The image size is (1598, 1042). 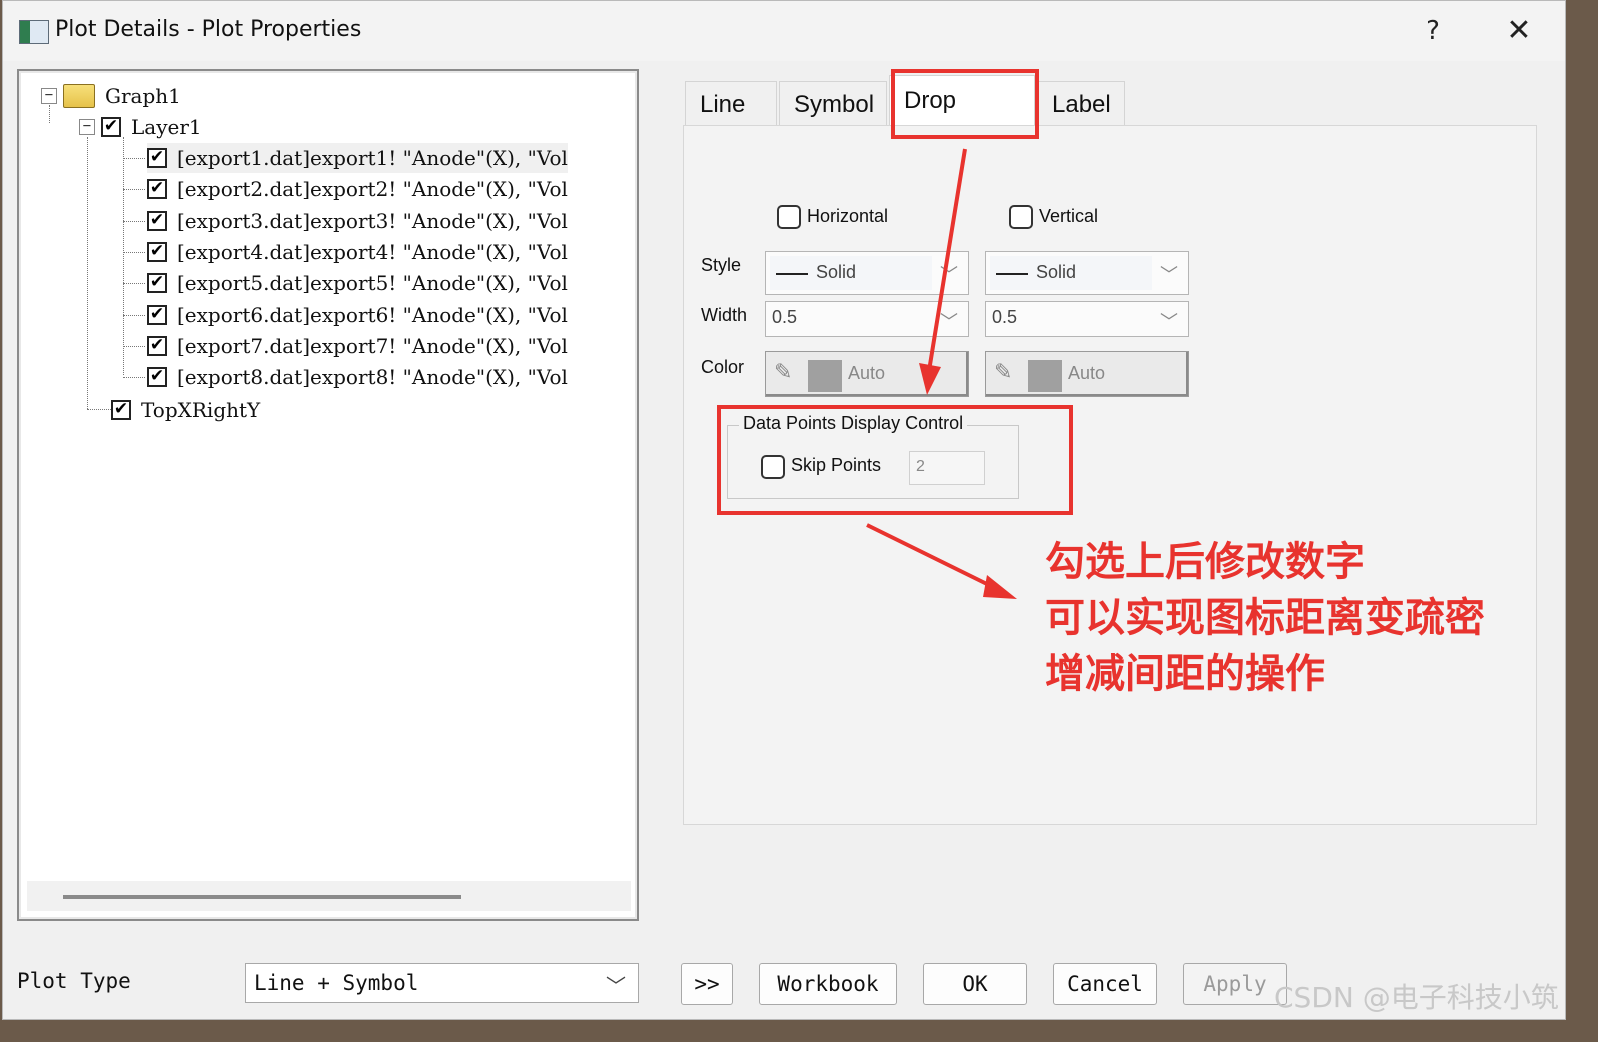 What do you see at coordinates (1265, 618) in the screenshot?
I see `annotation-line-2: 可以实现图标距离变疏密` at bounding box center [1265, 618].